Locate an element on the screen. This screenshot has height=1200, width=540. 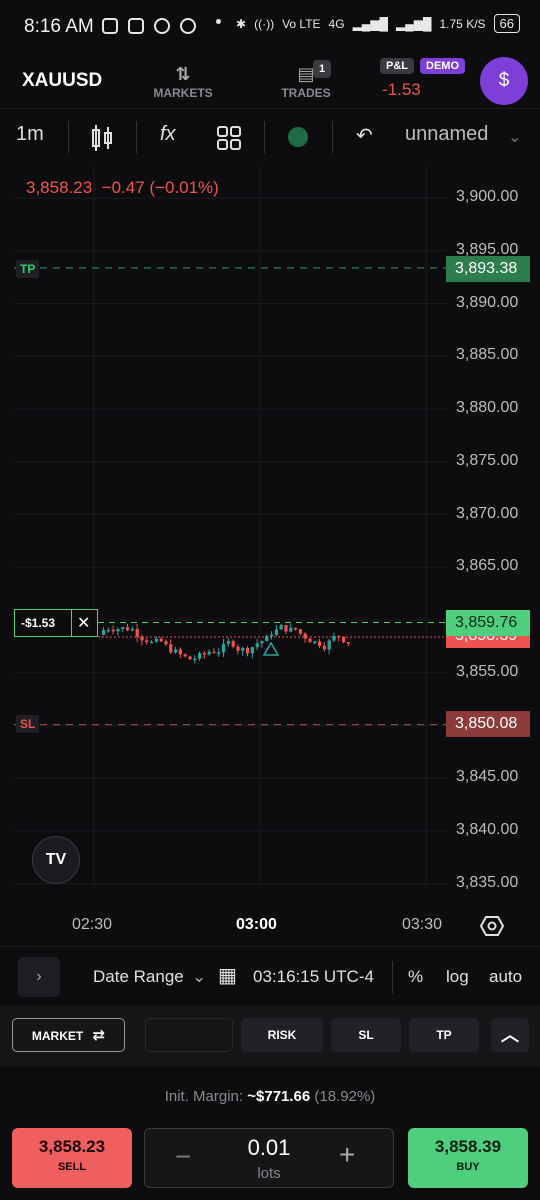
trades-button: ▤ 1 TRADES is located at coordinates (306, 80).